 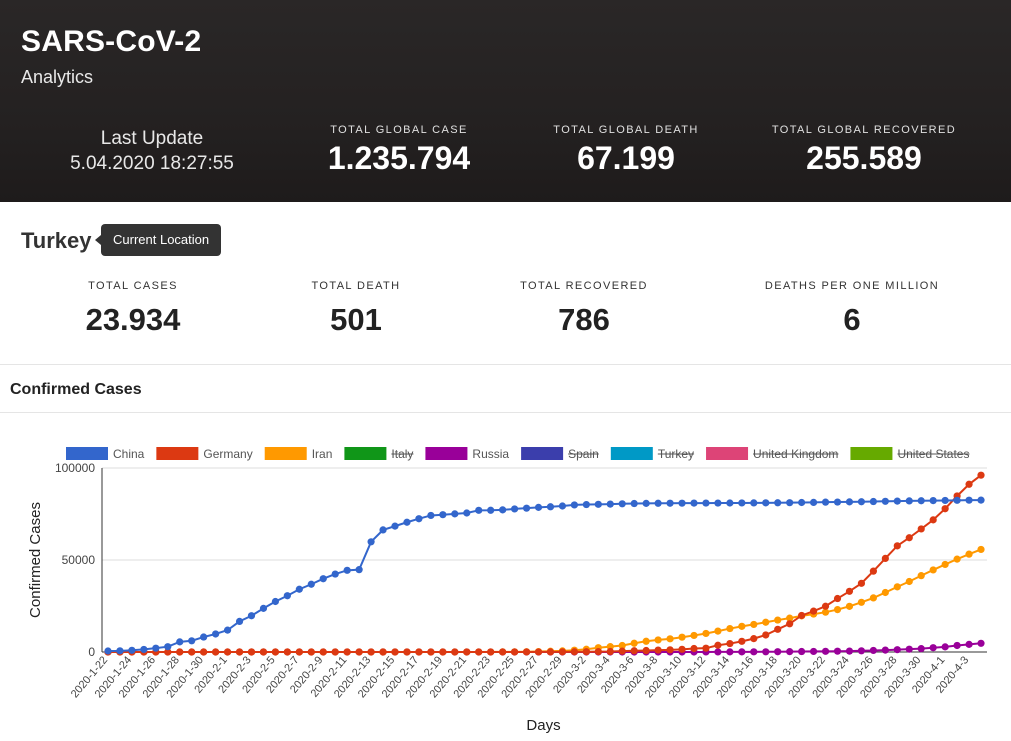 What do you see at coordinates (399, 150) in the screenshot?
I see `global-case-stat: TOTAL GLOBAL CASE 1.235.794` at bounding box center [399, 150].